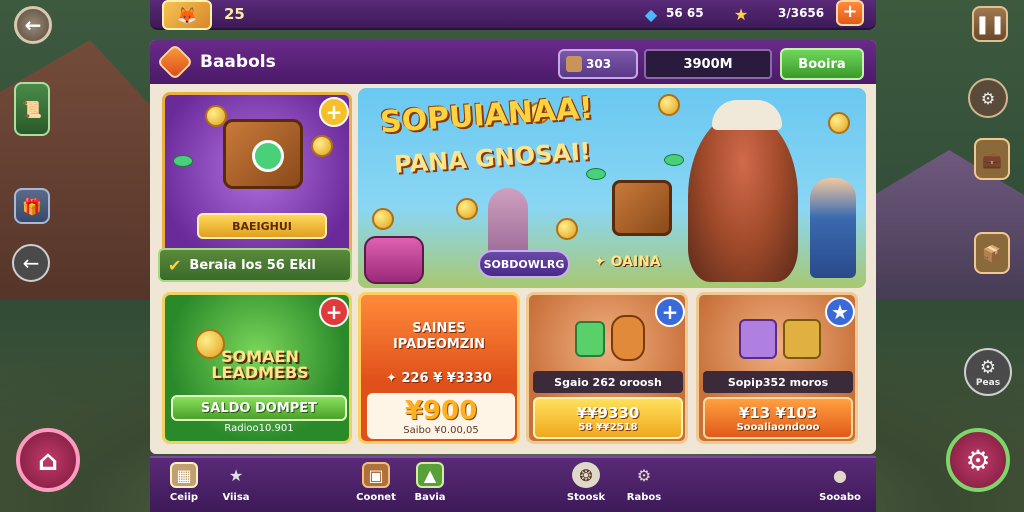  Describe the element at coordinates (670, 312) in the screenshot. I see `offer-1-add-button: +` at that location.